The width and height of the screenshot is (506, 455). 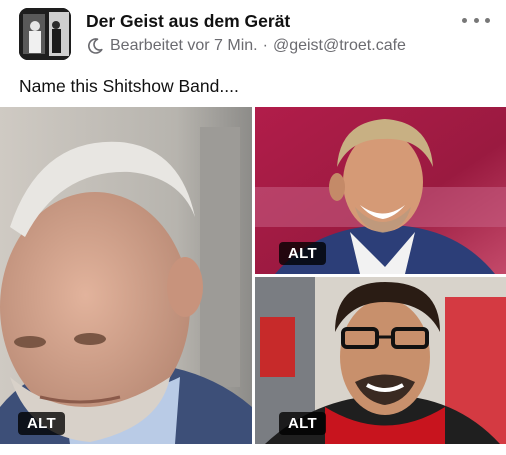 What do you see at coordinates (188, 21) in the screenshot?
I see `author-name: Der Geist aus dem Gerät` at bounding box center [188, 21].